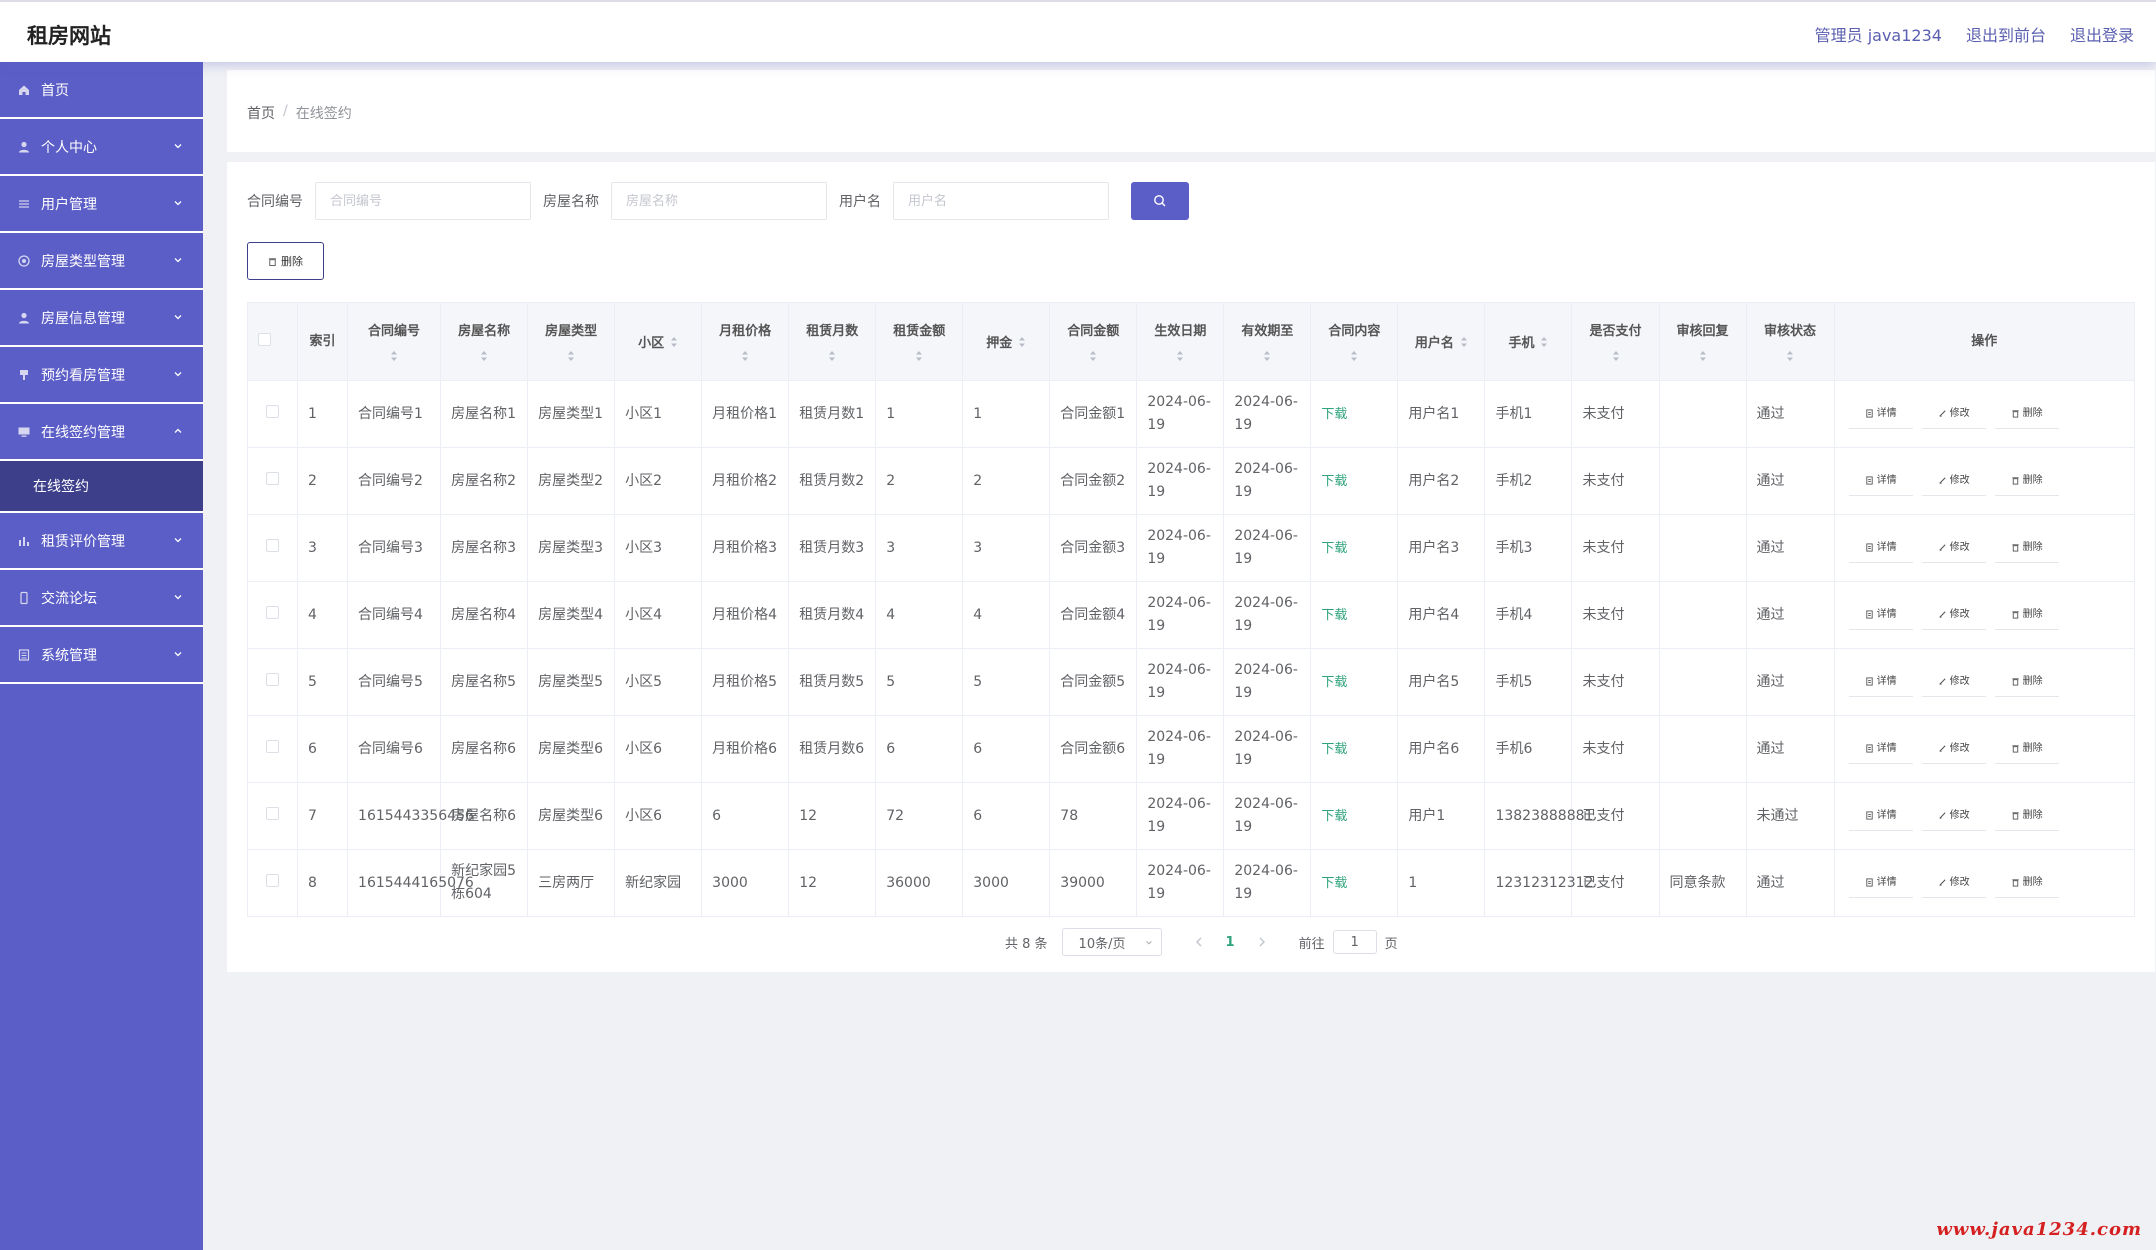 The width and height of the screenshot is (2156, 1250). What do you see at coordinates (264, 339) in the screenshot?
I see `select-all-checkbox` at bounding box center [264, 339].